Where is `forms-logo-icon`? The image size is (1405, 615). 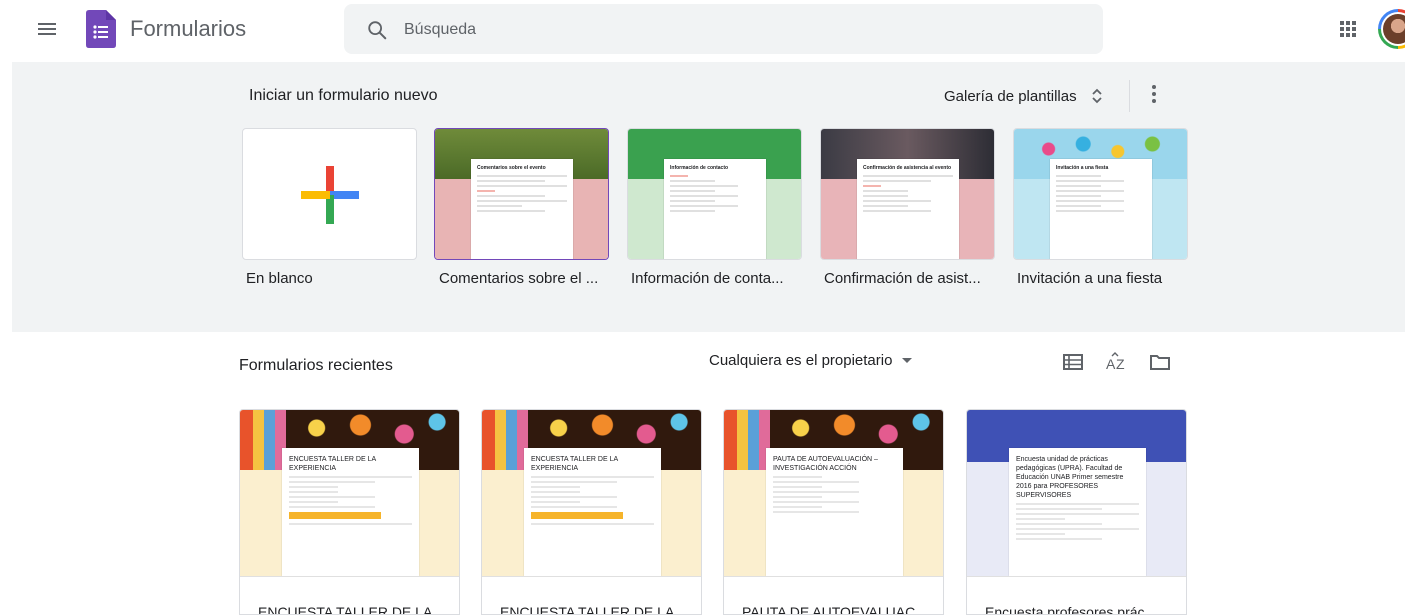
forms-logo-icon is located at coordinates (101, 29).